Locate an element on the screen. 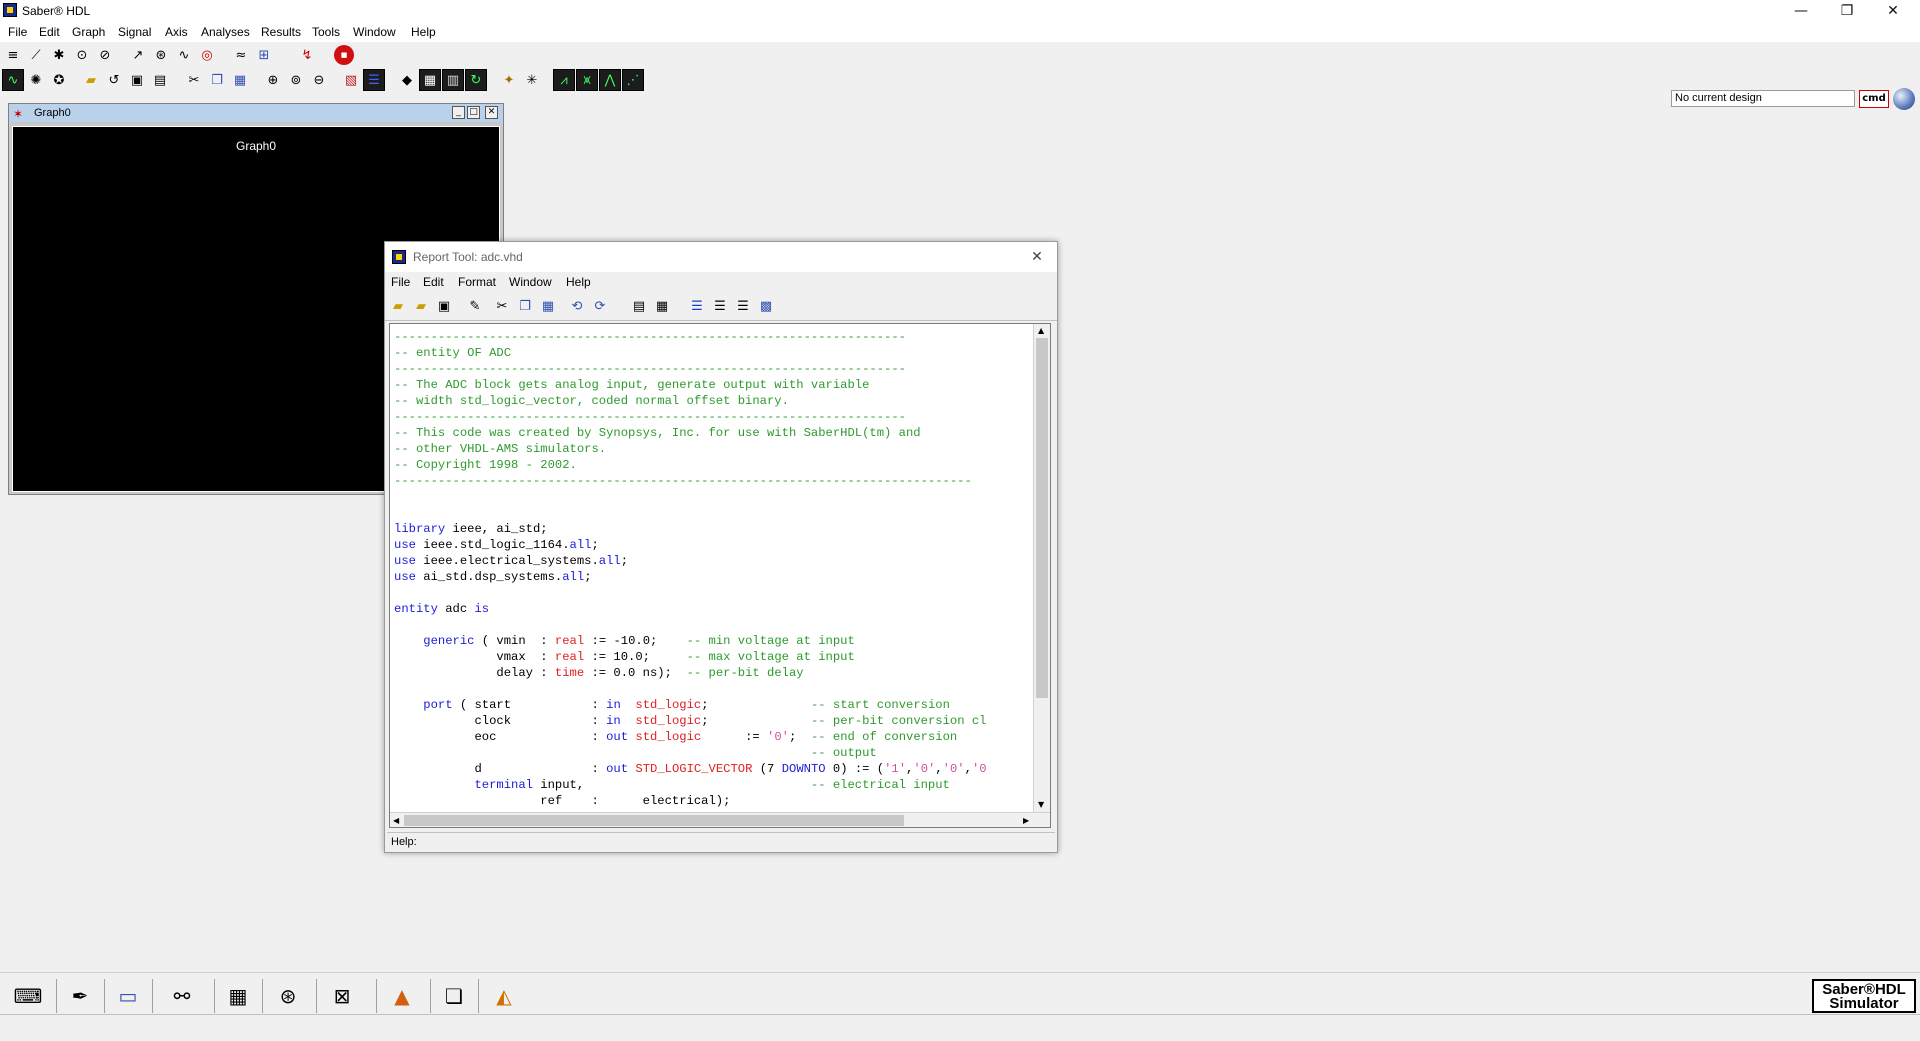 The height and width of the screenshot is (1041, 1920). grid-icon: ▦ is located at coordinates (430, 80).